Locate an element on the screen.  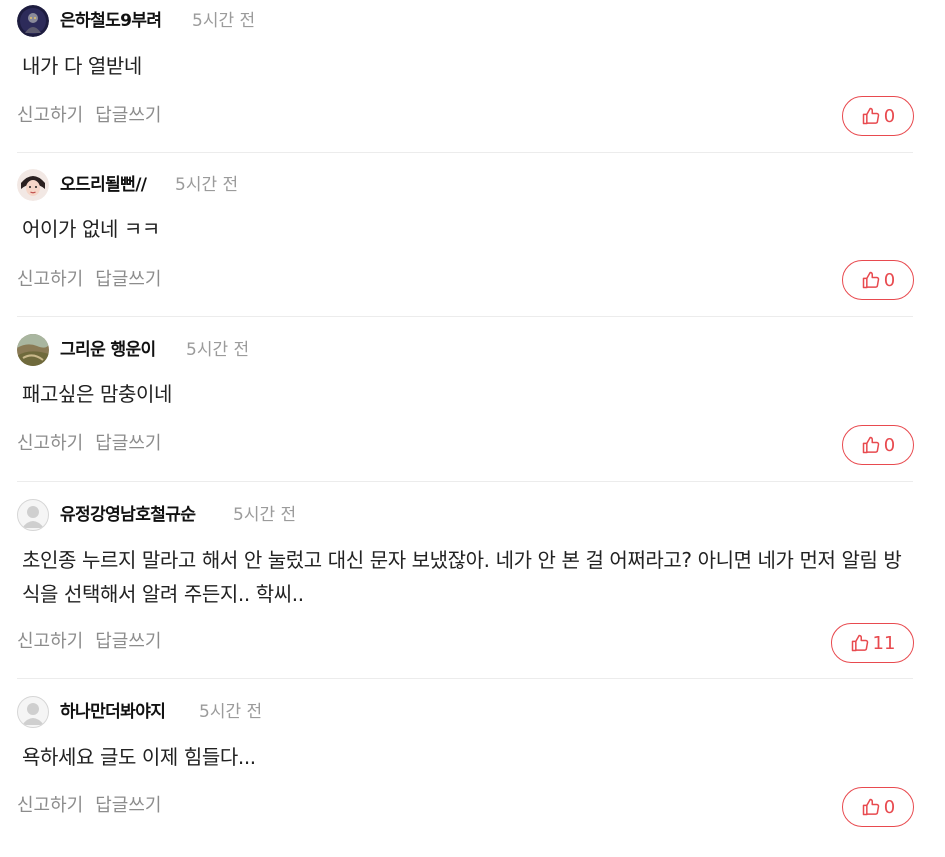
nickname: 그리운 행운이 is located at coordinates (108, 350).